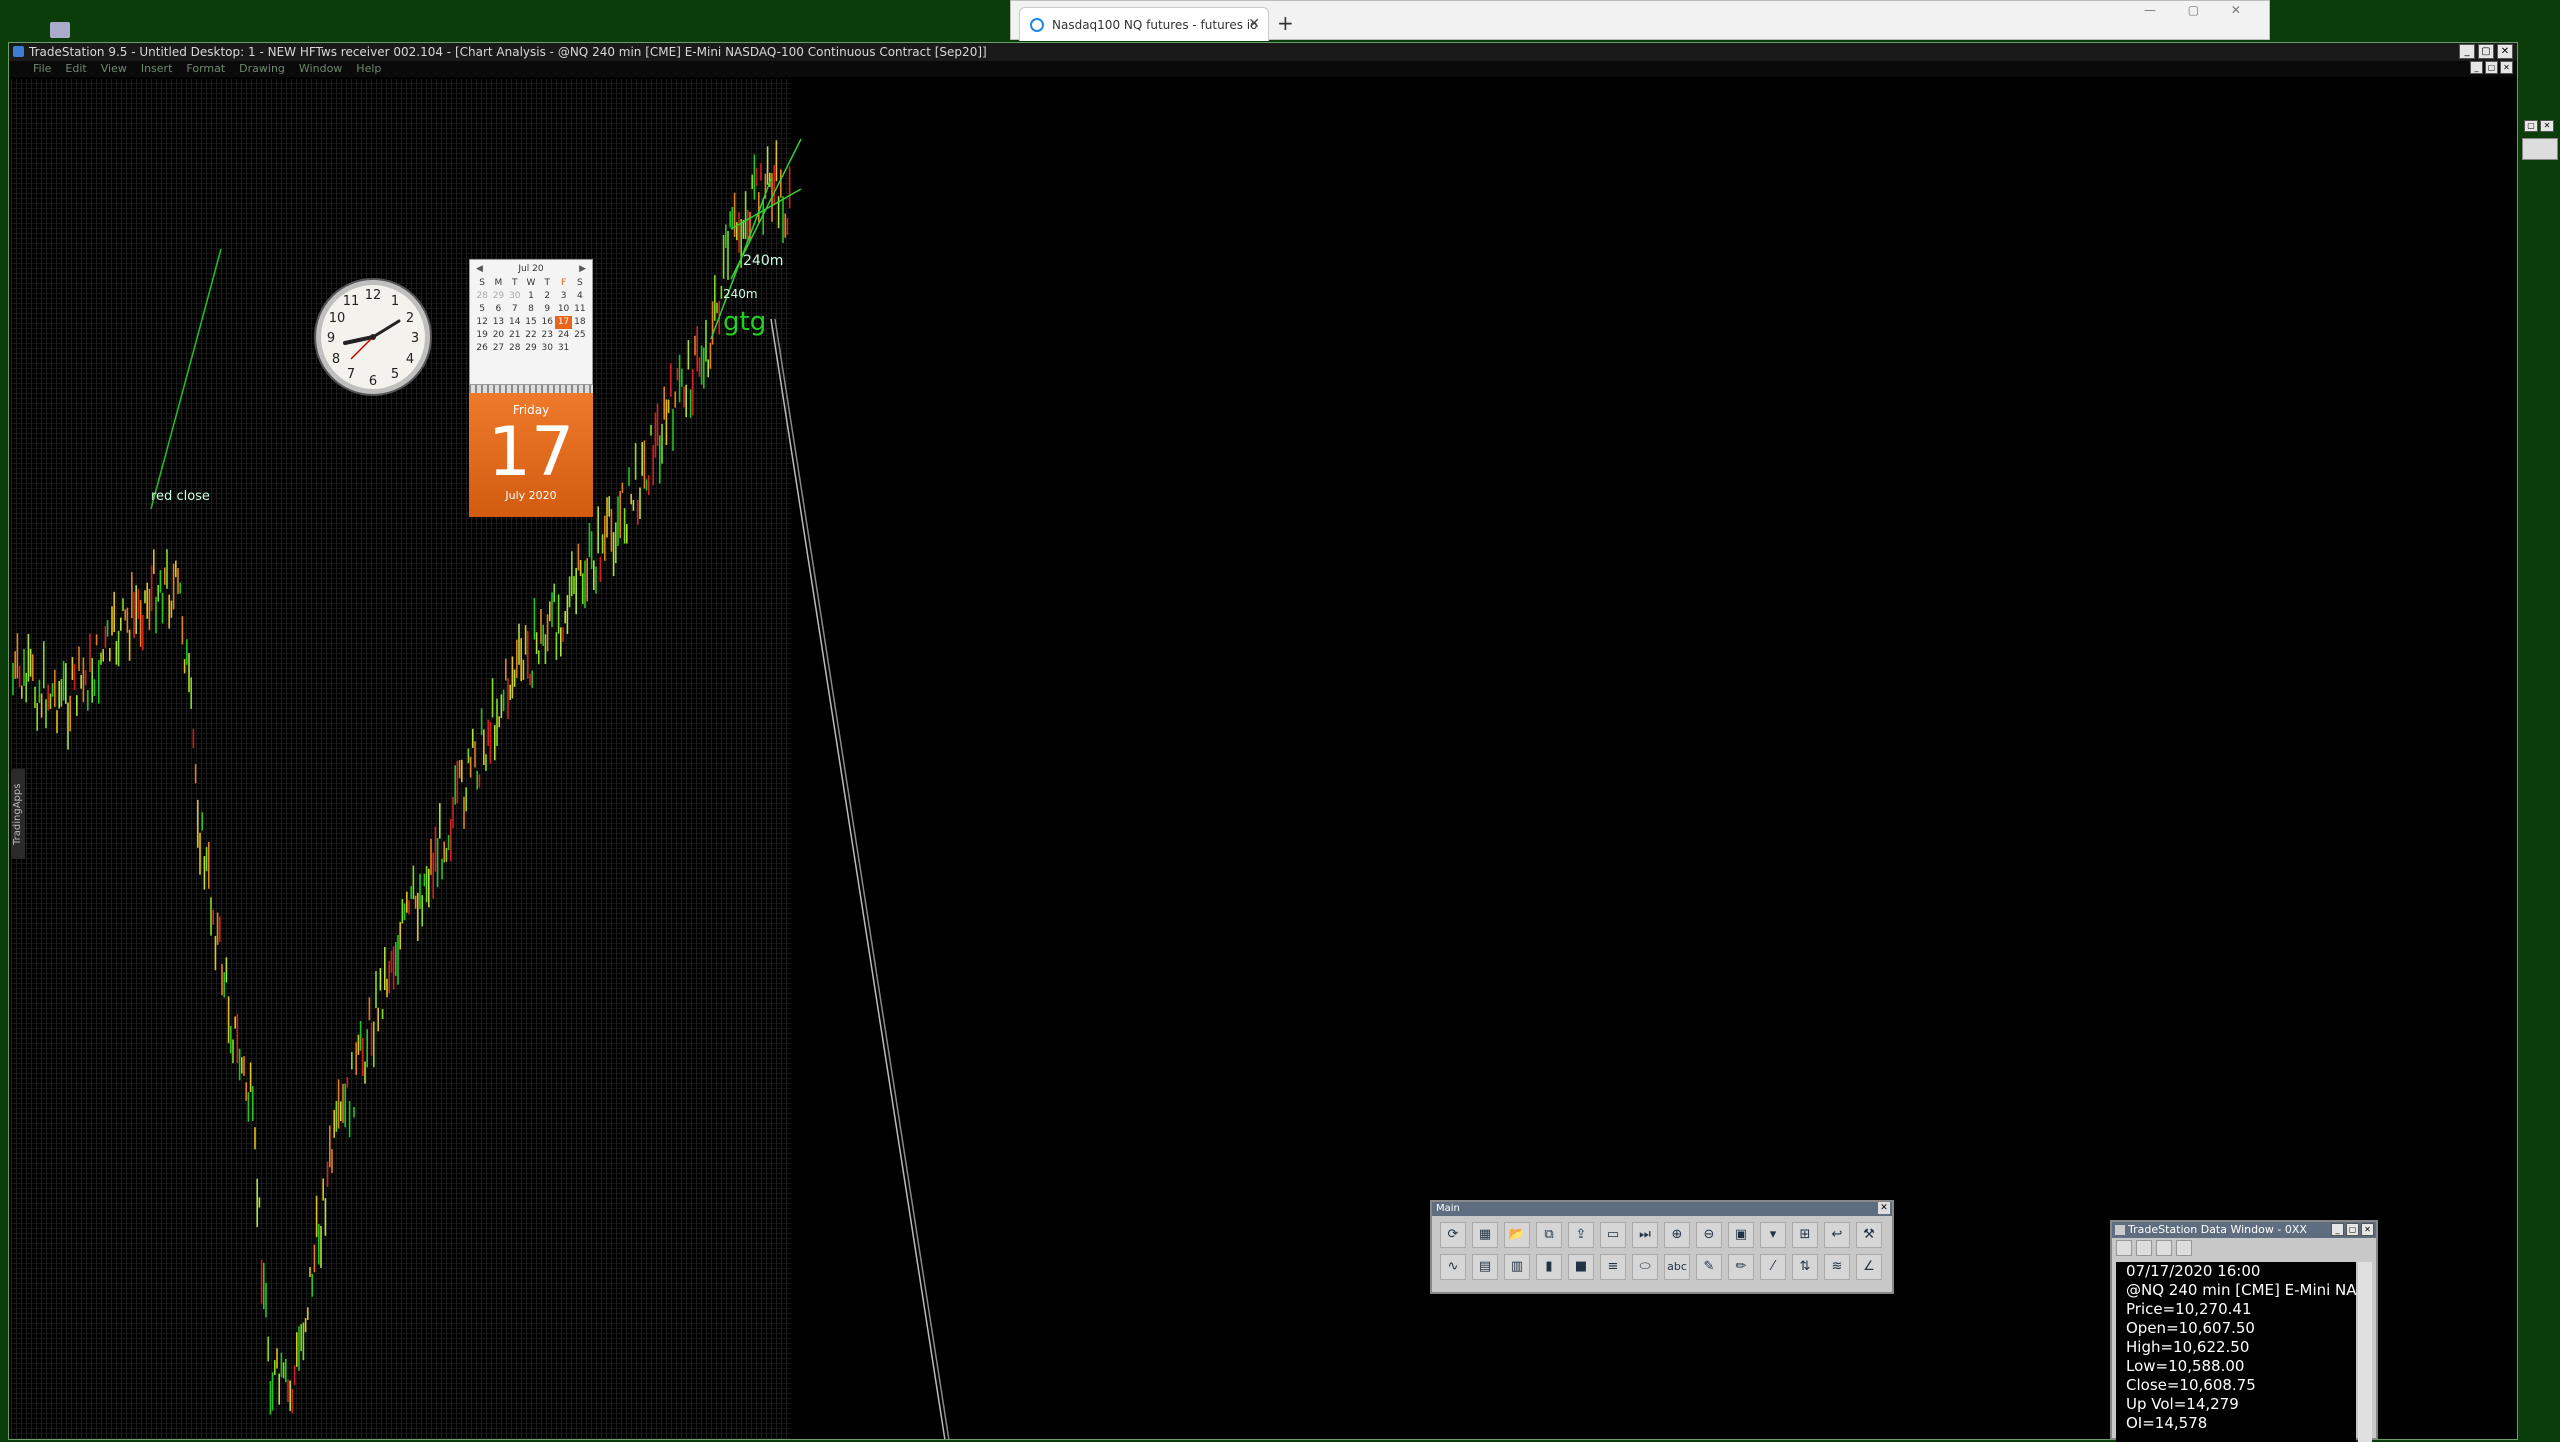 The image size is (2560, 1442). What do you see at coordinates (1613, 1235) in the screenshot?
I see `page-icon: ▭` at bounding box center [1613, 1235].